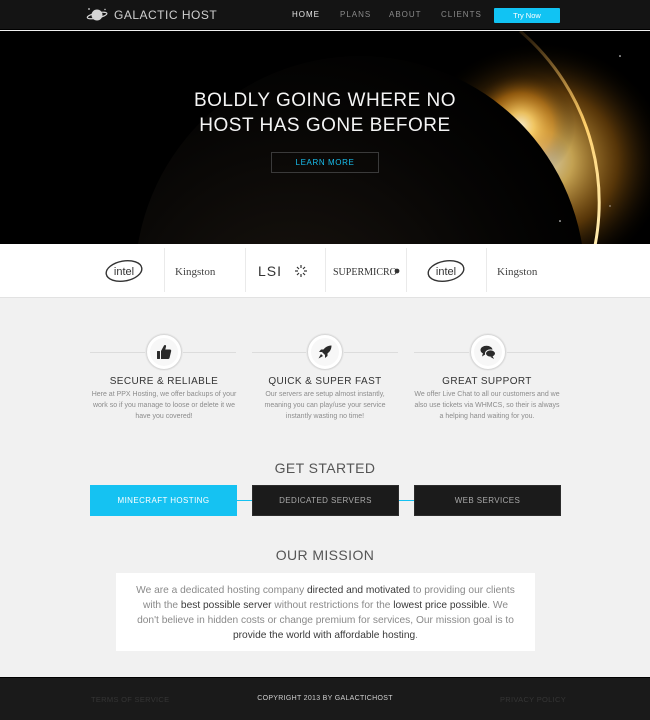  Describe the element at coordinates (325, 381) in the screenshot. I see `feature-title: QUICK & SUPER FAST` at that location.